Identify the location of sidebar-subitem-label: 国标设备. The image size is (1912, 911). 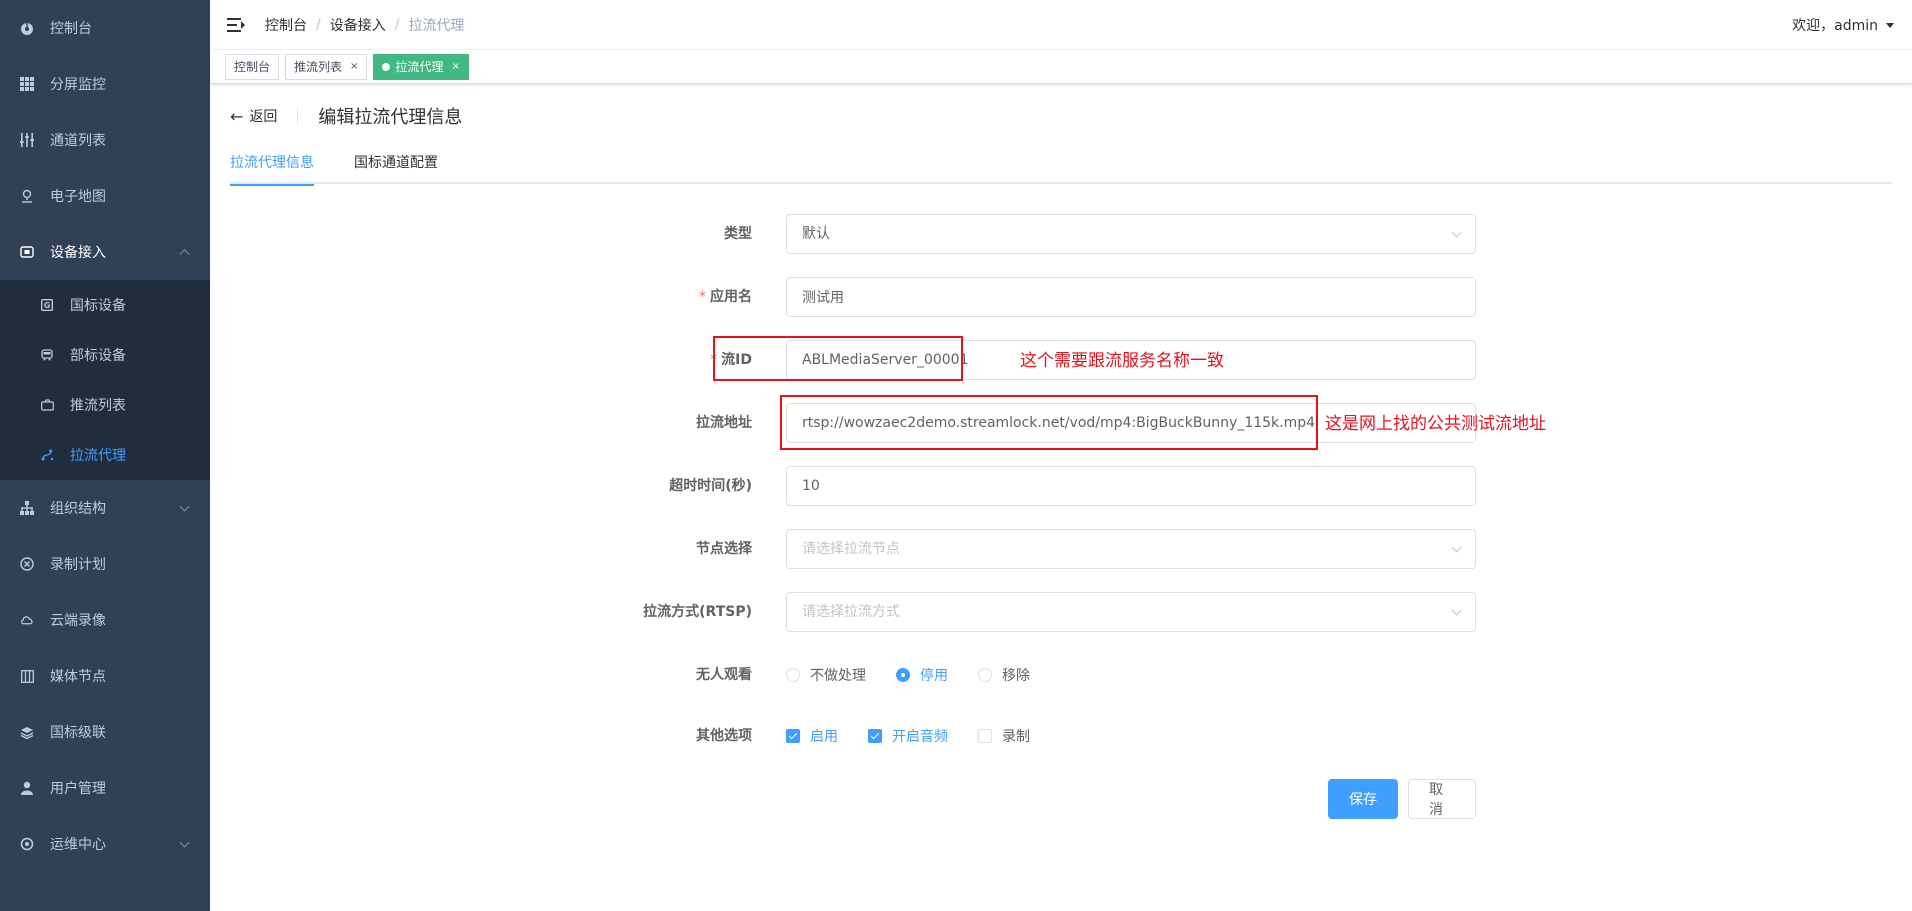
(98, 306).